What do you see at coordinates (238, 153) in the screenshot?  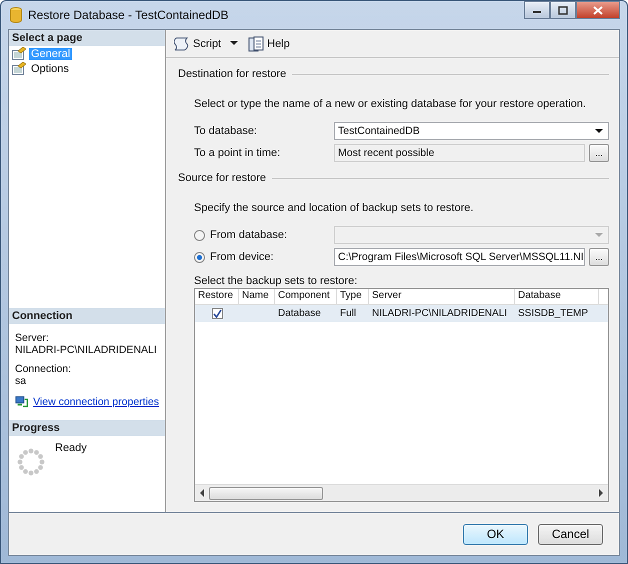 I see `field-label: To a point in time:` at bounding box center [238, 153].